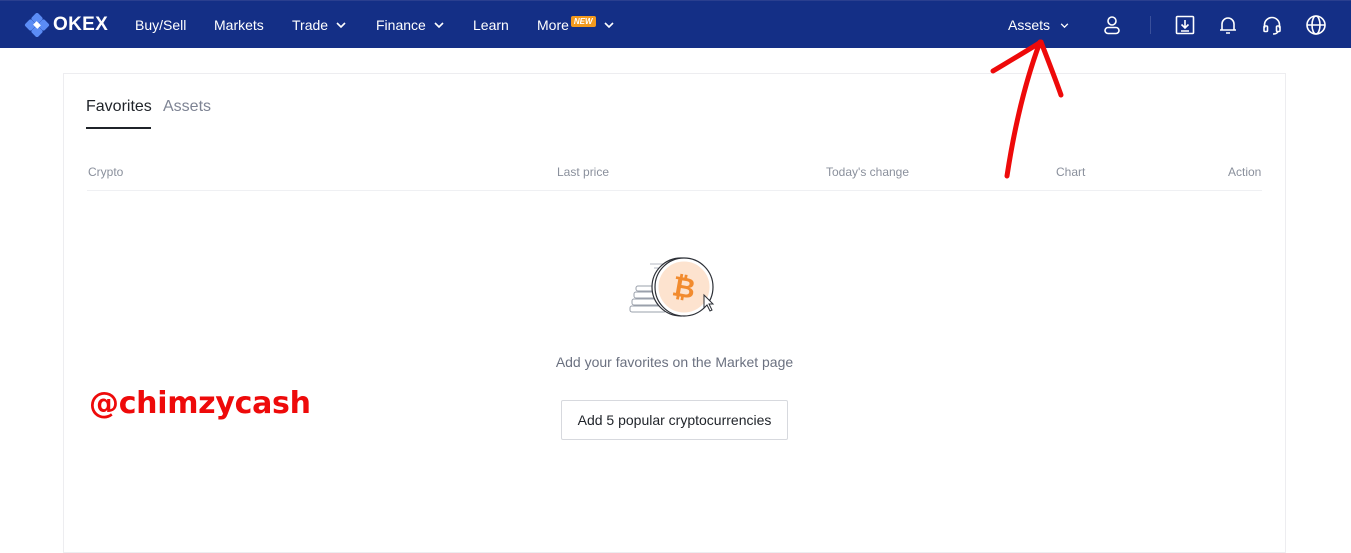 The height and width of the screenshot is (553, 1351). I want to click on okex-logo-icon, so click(37, 25).